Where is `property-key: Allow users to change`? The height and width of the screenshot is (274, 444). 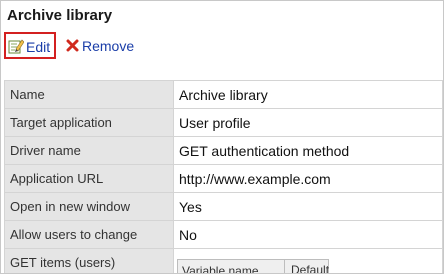 property-key: Allow users to change is located at coordinates (89, 234).